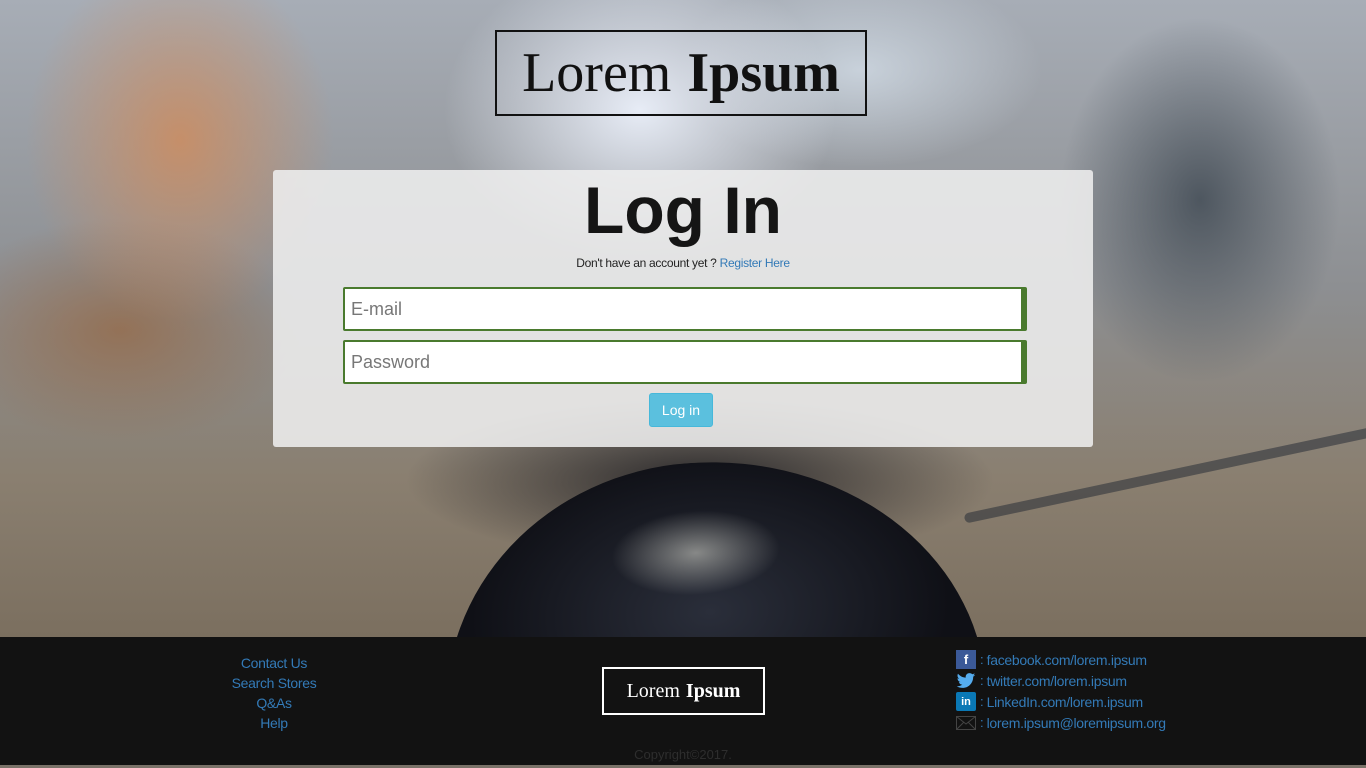 This screenshot has width=1366, height=768. I want to click on footer-link-qas: Q&As, so click(274, 703).